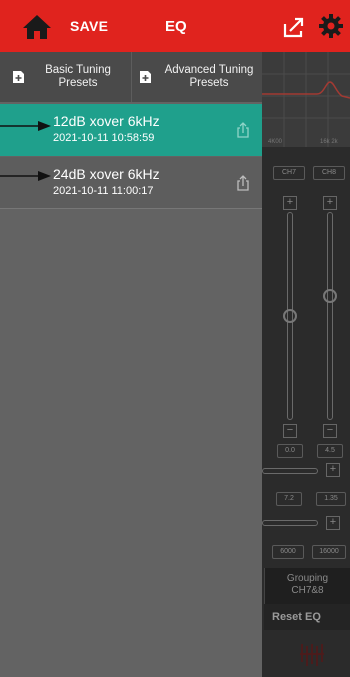 The height and width of the screenshot is (677, 350). I want to click on q-plus-button: +, so click(333, 470).